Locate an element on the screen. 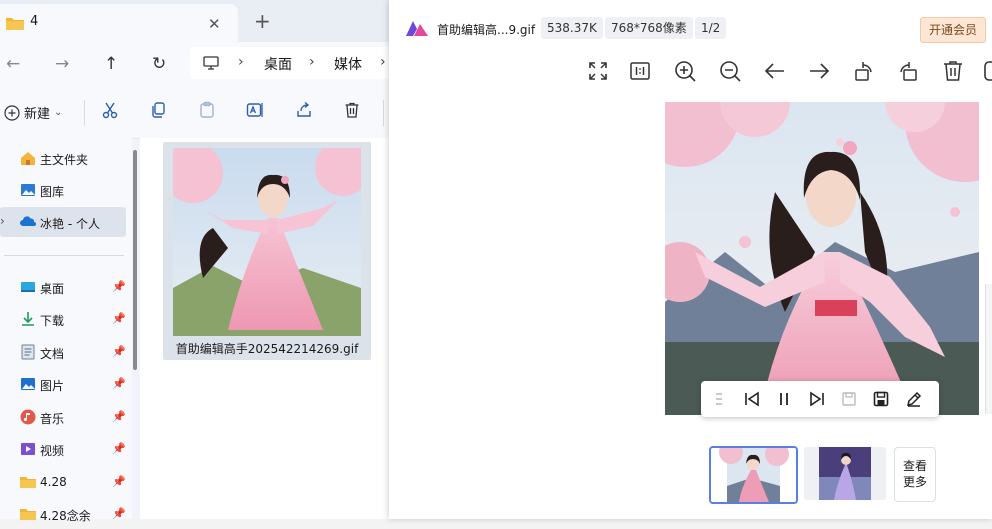 This screenshot has width=992, height=529. up-button: ↑ is located at coordinates (111, 64).